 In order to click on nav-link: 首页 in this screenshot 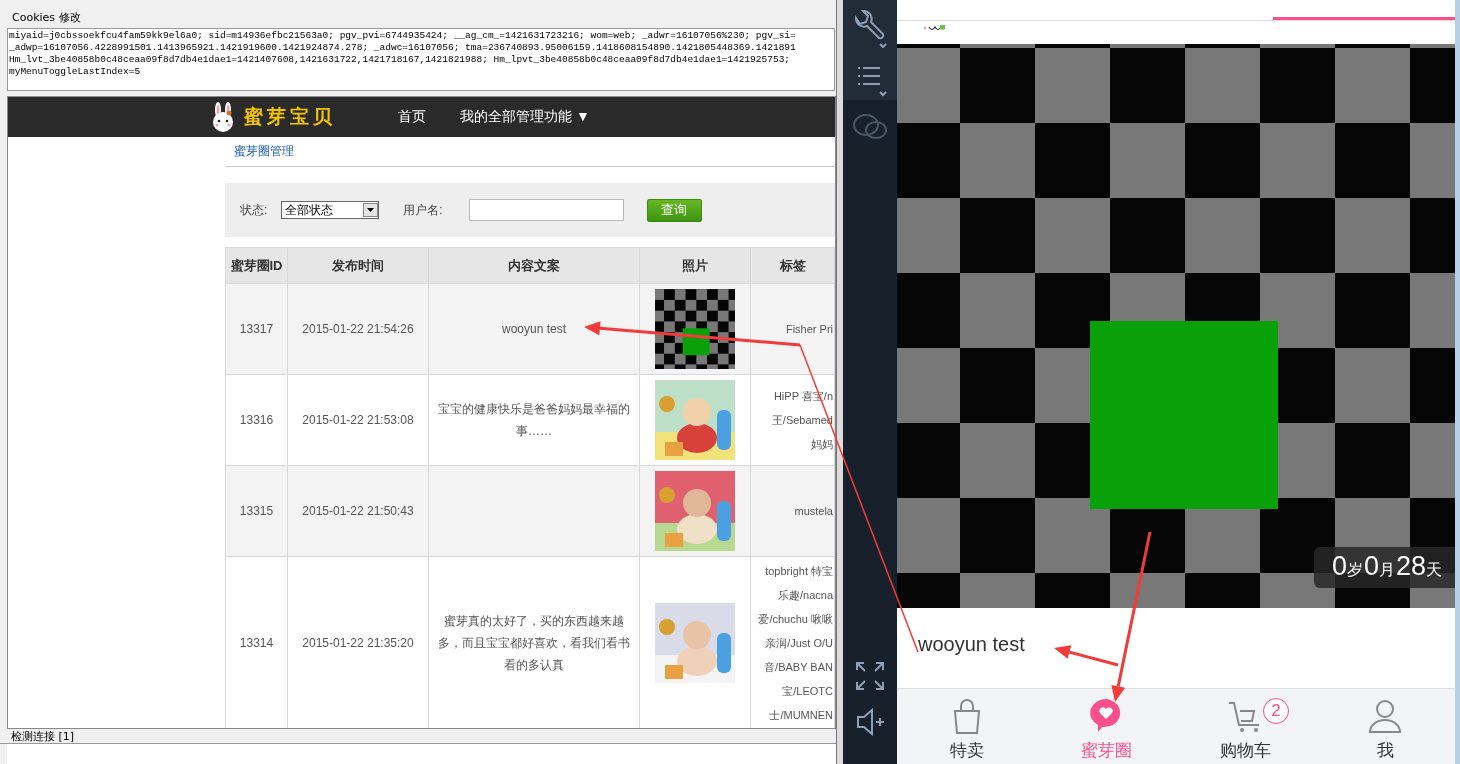, I will do `click(412, 117)`.